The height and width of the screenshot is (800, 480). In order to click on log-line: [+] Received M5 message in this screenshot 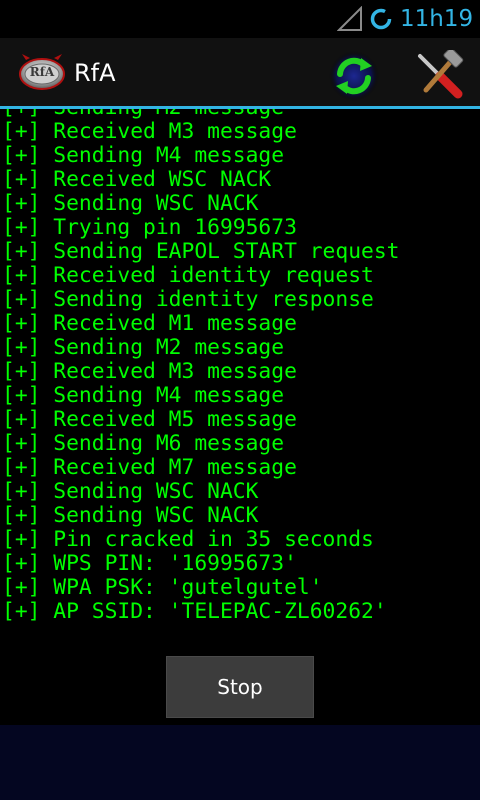, I will do `click(149, 419)`.